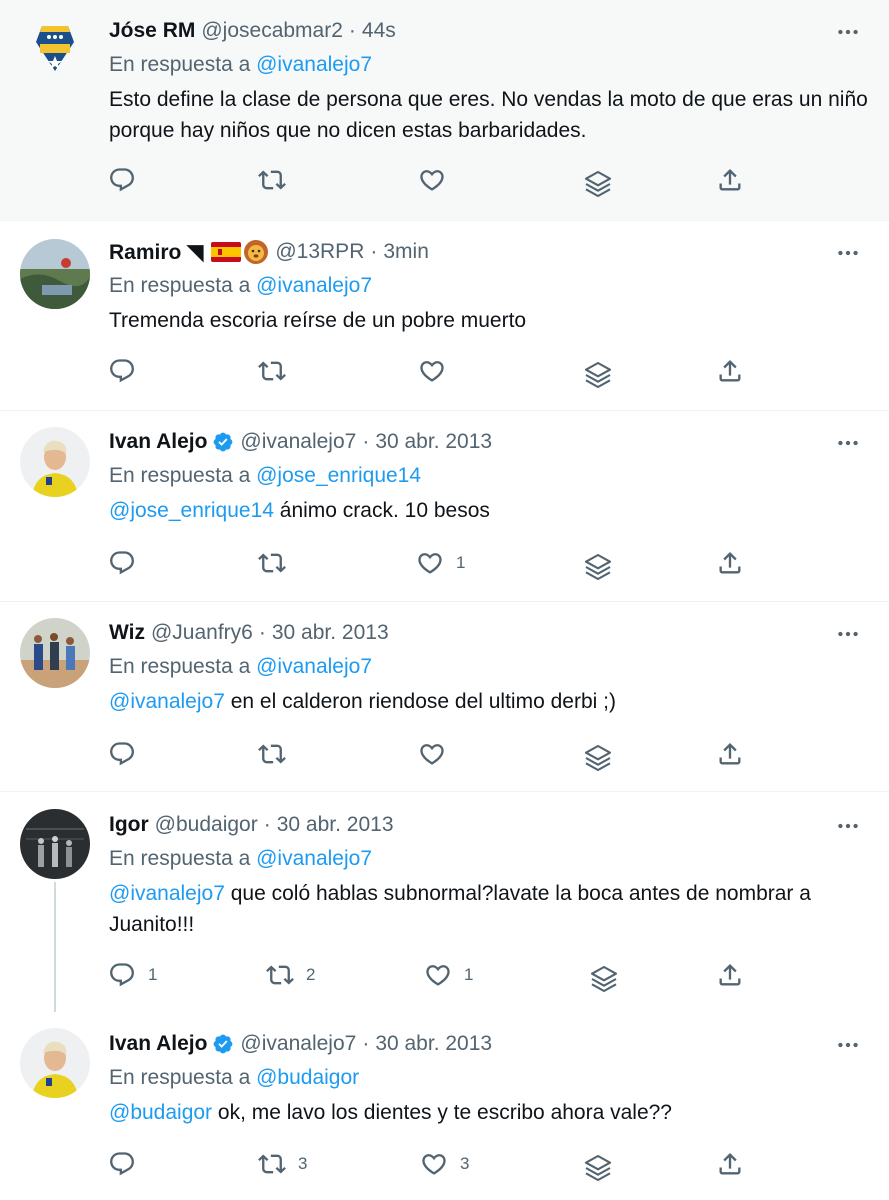 The height and width of the screenshot is (1200, 889). Describe the element at coordinates (234, 1078) in the screenshot. I see `reply-context: En respuesta a @budaigor` at that location.